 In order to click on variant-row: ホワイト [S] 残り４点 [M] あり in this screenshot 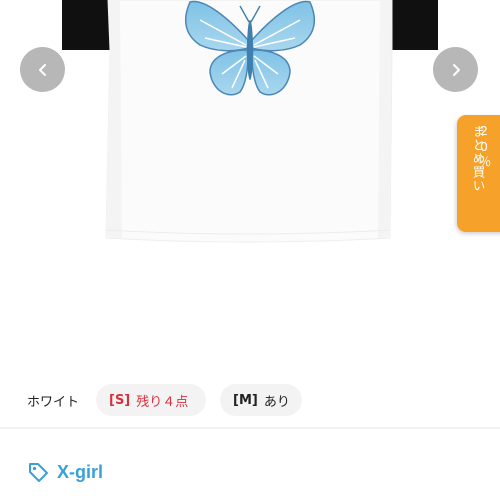, I will do `click(250, 400)`.